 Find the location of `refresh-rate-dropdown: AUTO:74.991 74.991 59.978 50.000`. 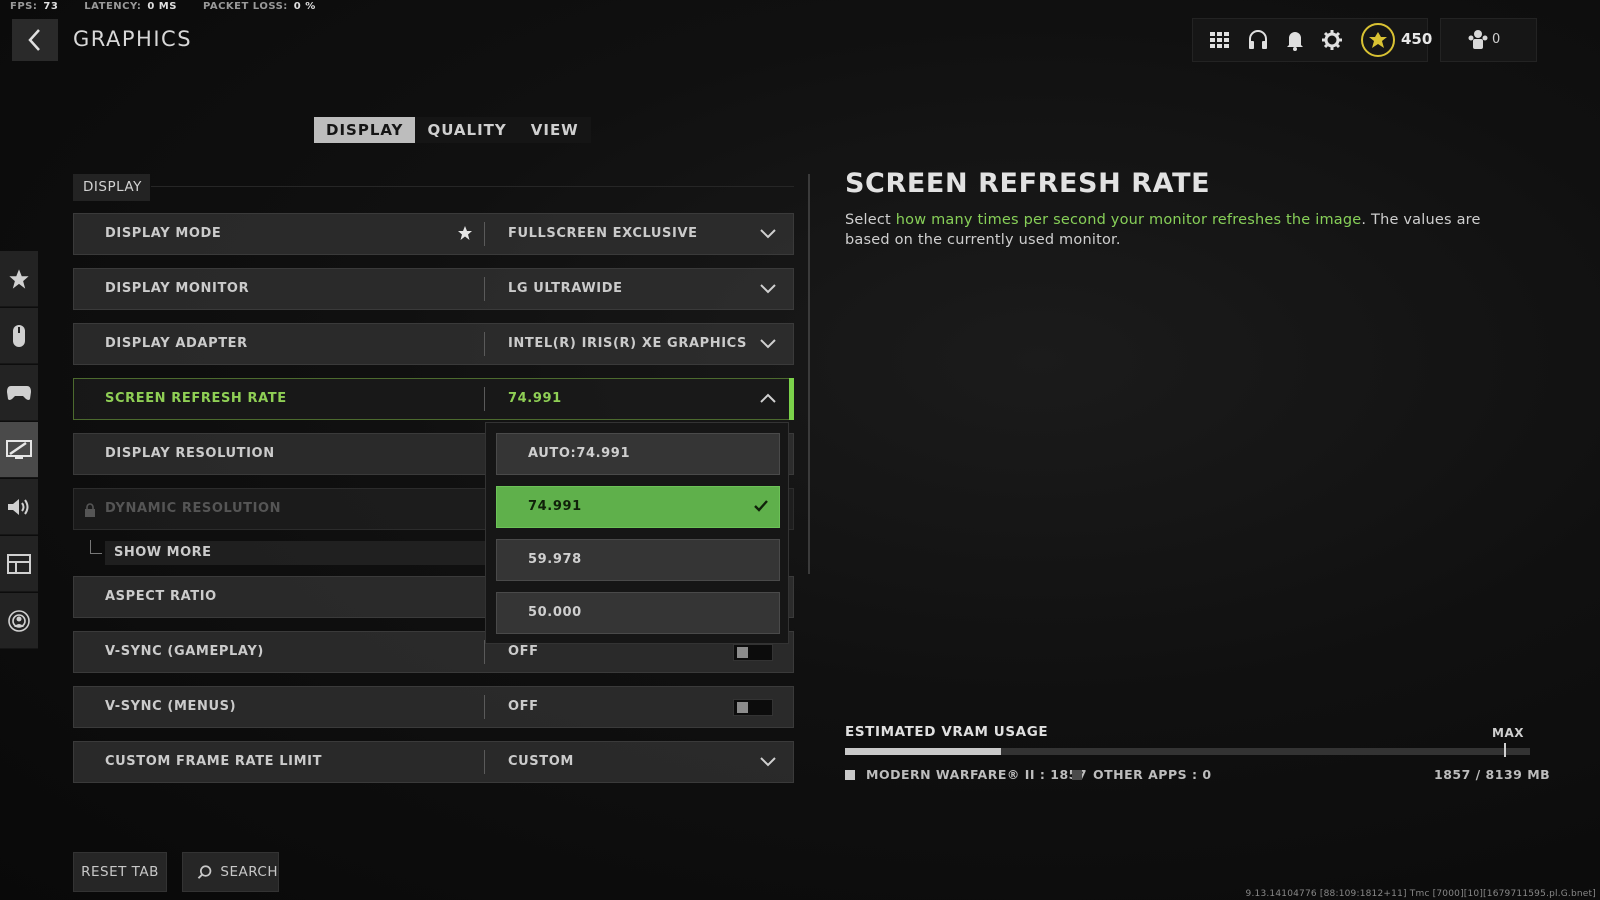

refresh-rate-dropdown: AUTO:74.991 74.991 59.978 50.000 is located at coordinates (637, 533).